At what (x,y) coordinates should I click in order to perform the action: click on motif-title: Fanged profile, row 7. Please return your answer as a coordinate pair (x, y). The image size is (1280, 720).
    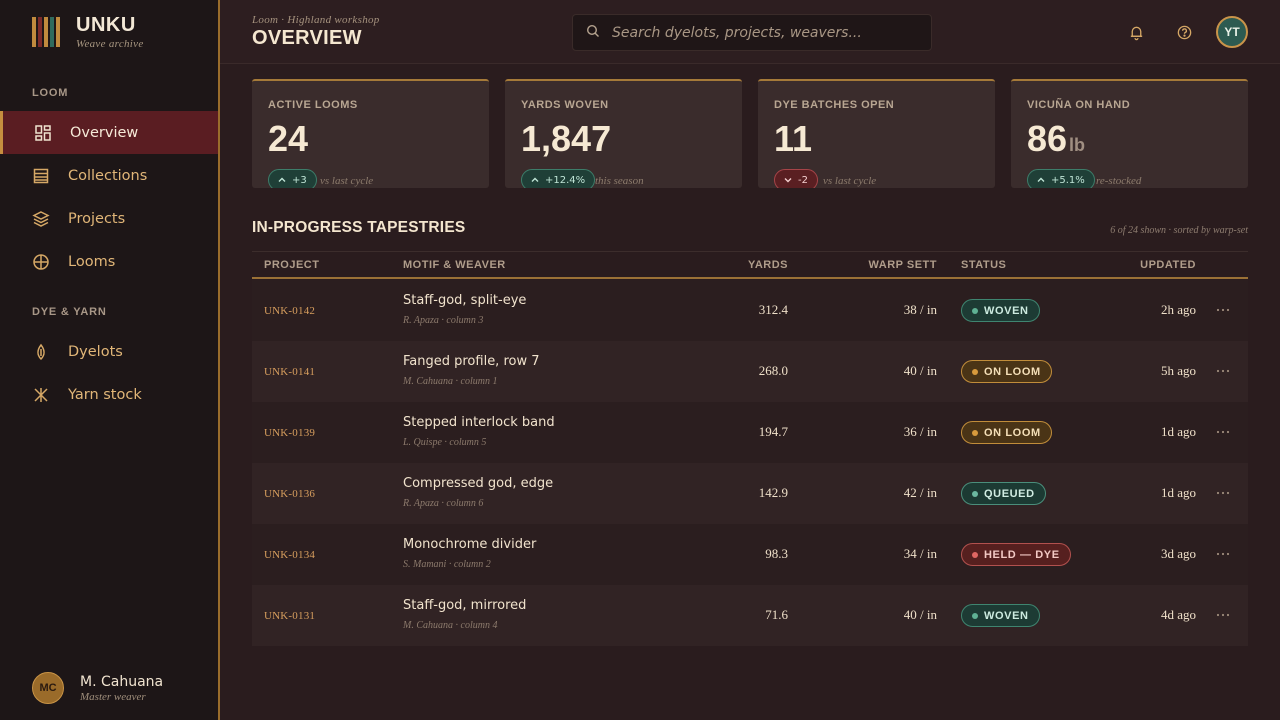
    Looking at the image, I should click on (471, 361).